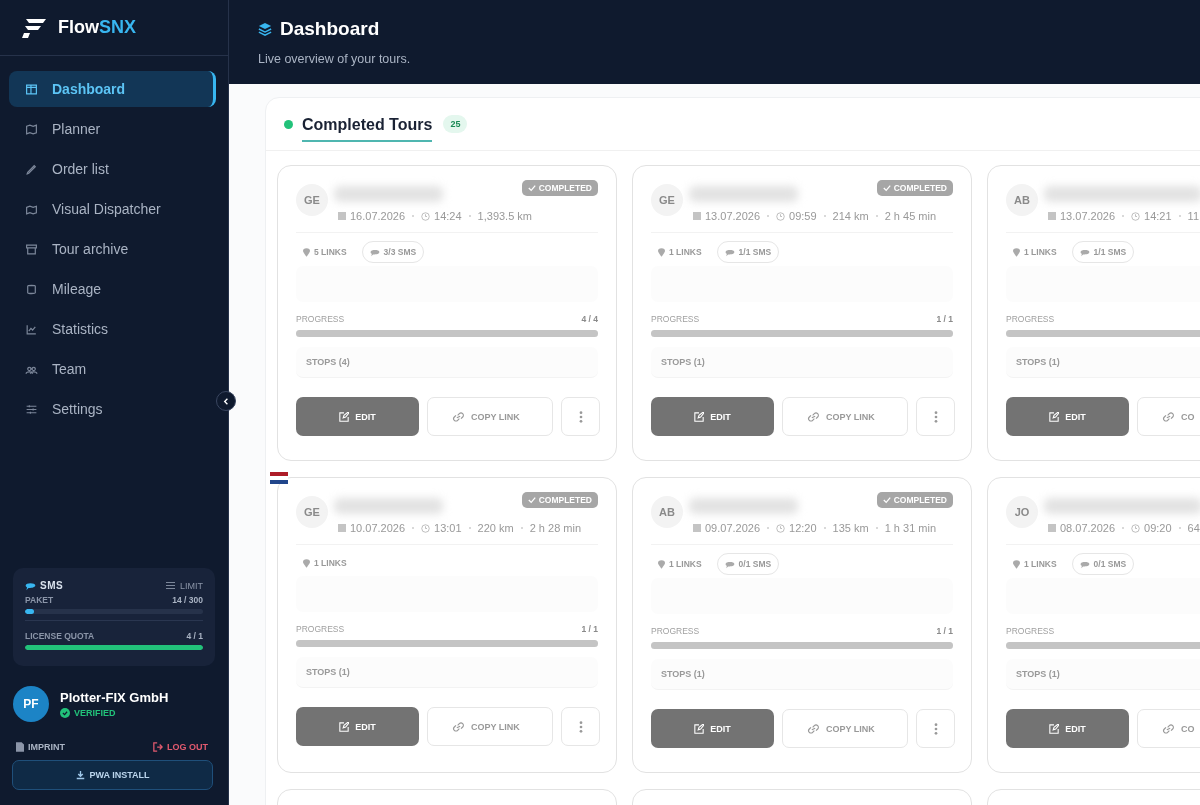 This screenshot has width=1200, height=805. What do you see at coordinates (112, 249) in the screenshot?
I see `nav-item: Tour archive` at bounding box center [112, 249].